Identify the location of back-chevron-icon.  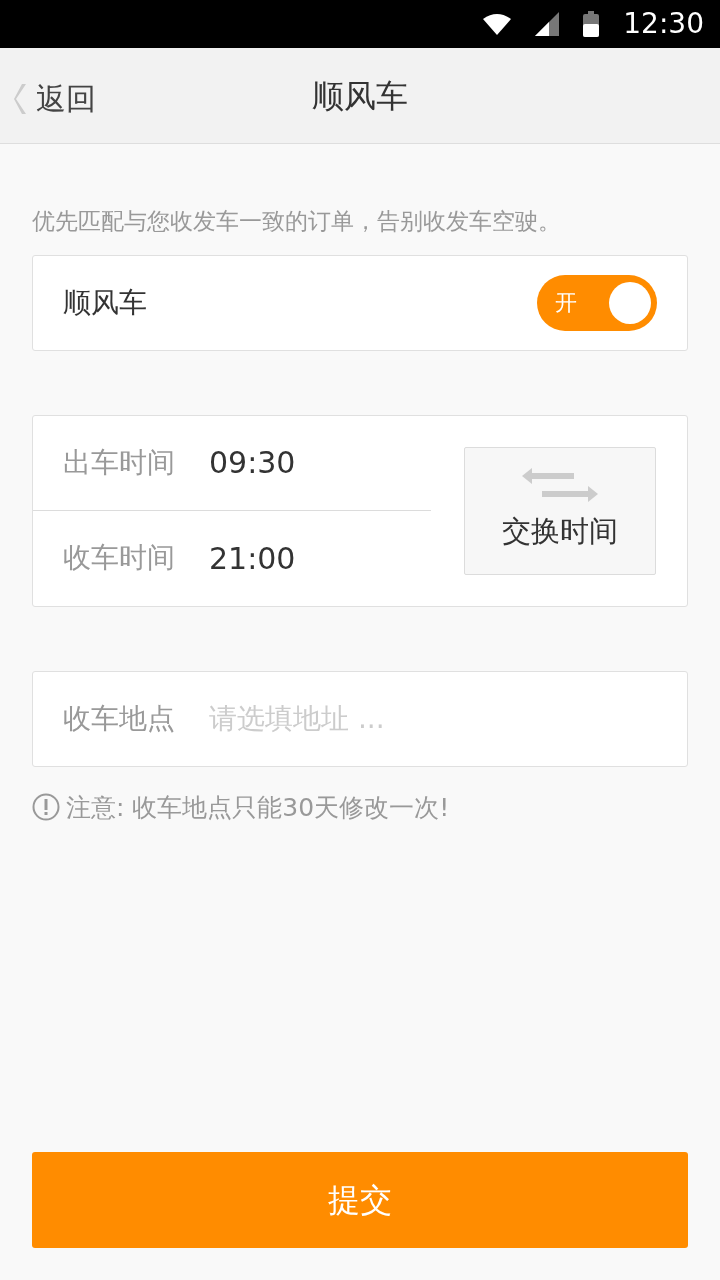
(21, 98).